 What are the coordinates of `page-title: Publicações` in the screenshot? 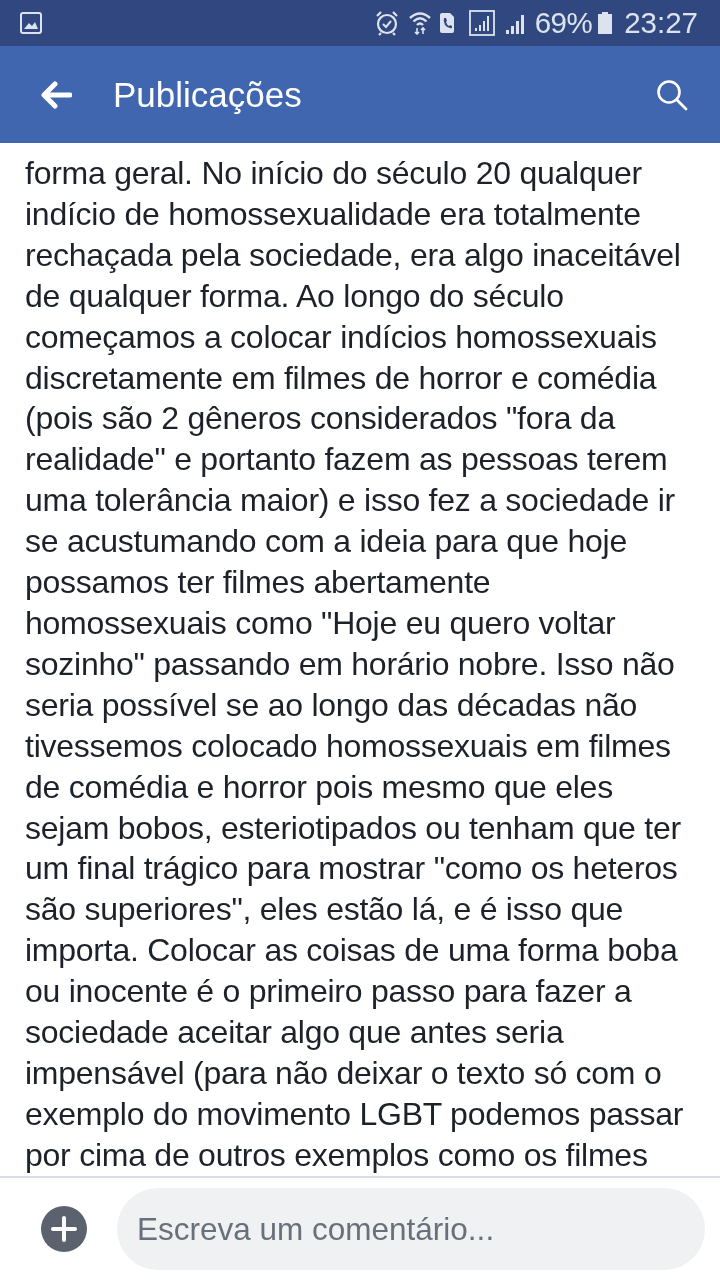 It's located at (207, 94).